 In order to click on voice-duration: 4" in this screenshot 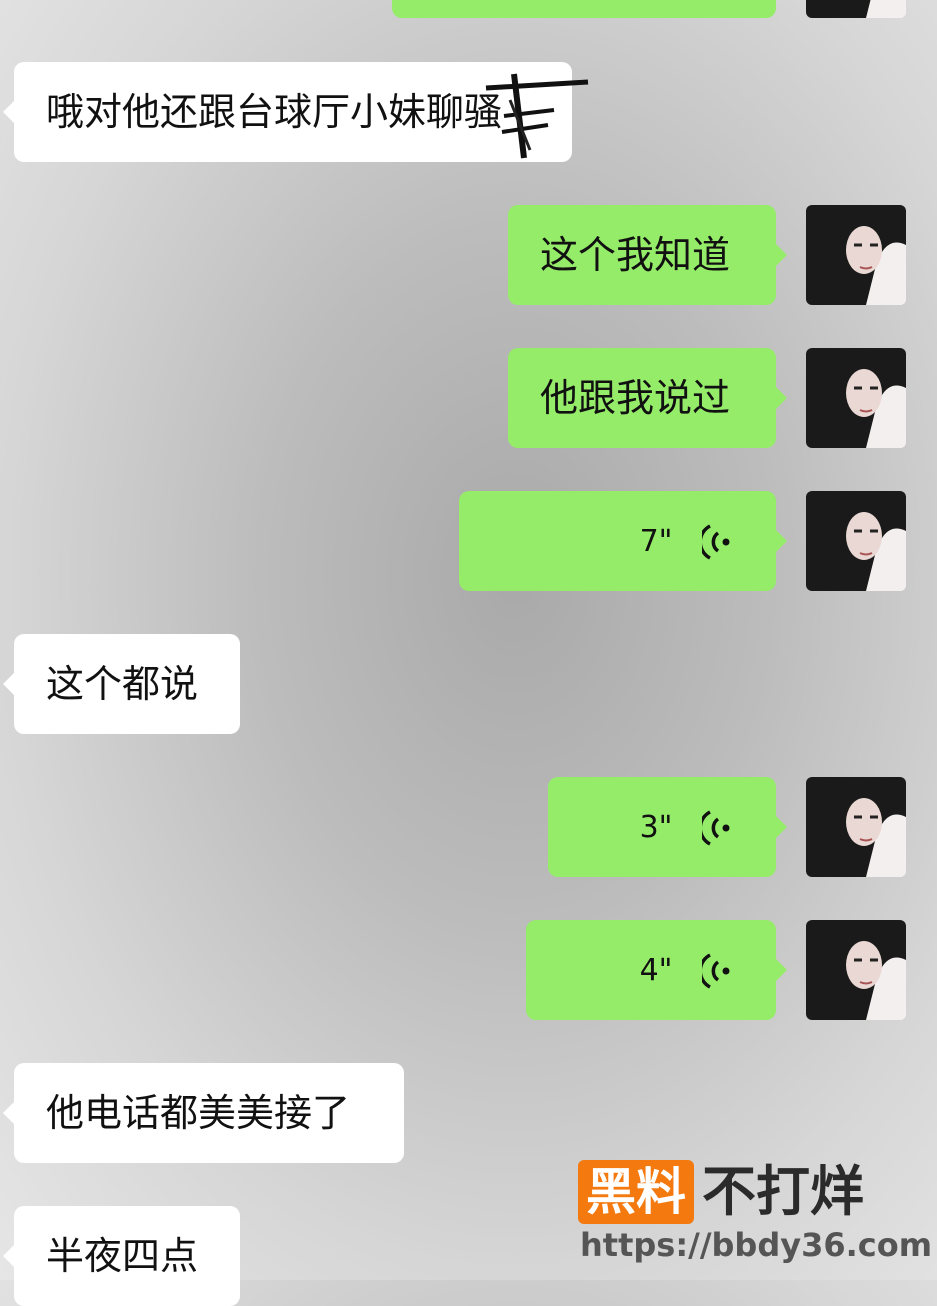, I will do `click(656, 970)`.